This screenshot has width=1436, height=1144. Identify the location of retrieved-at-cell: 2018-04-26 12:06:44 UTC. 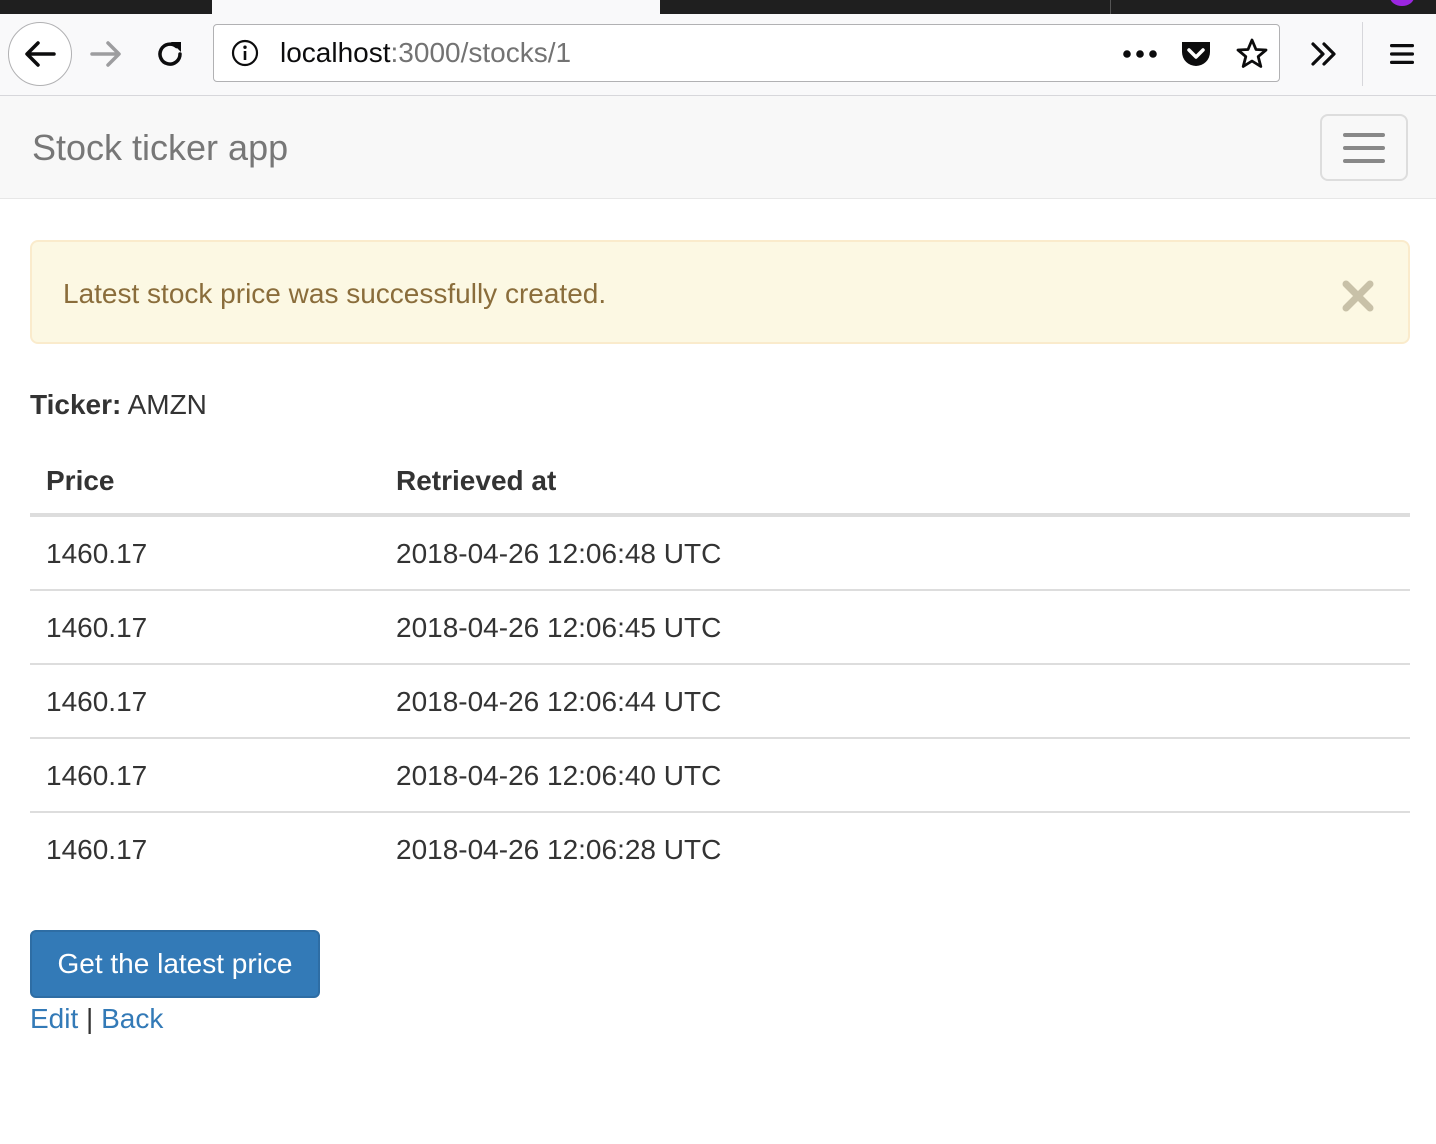
(559, 701).